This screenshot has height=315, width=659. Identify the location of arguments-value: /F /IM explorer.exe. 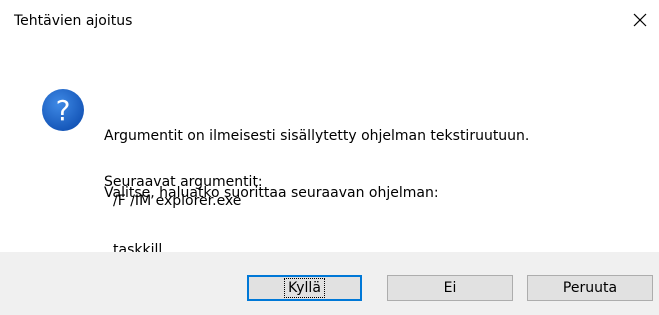
(177, 201).